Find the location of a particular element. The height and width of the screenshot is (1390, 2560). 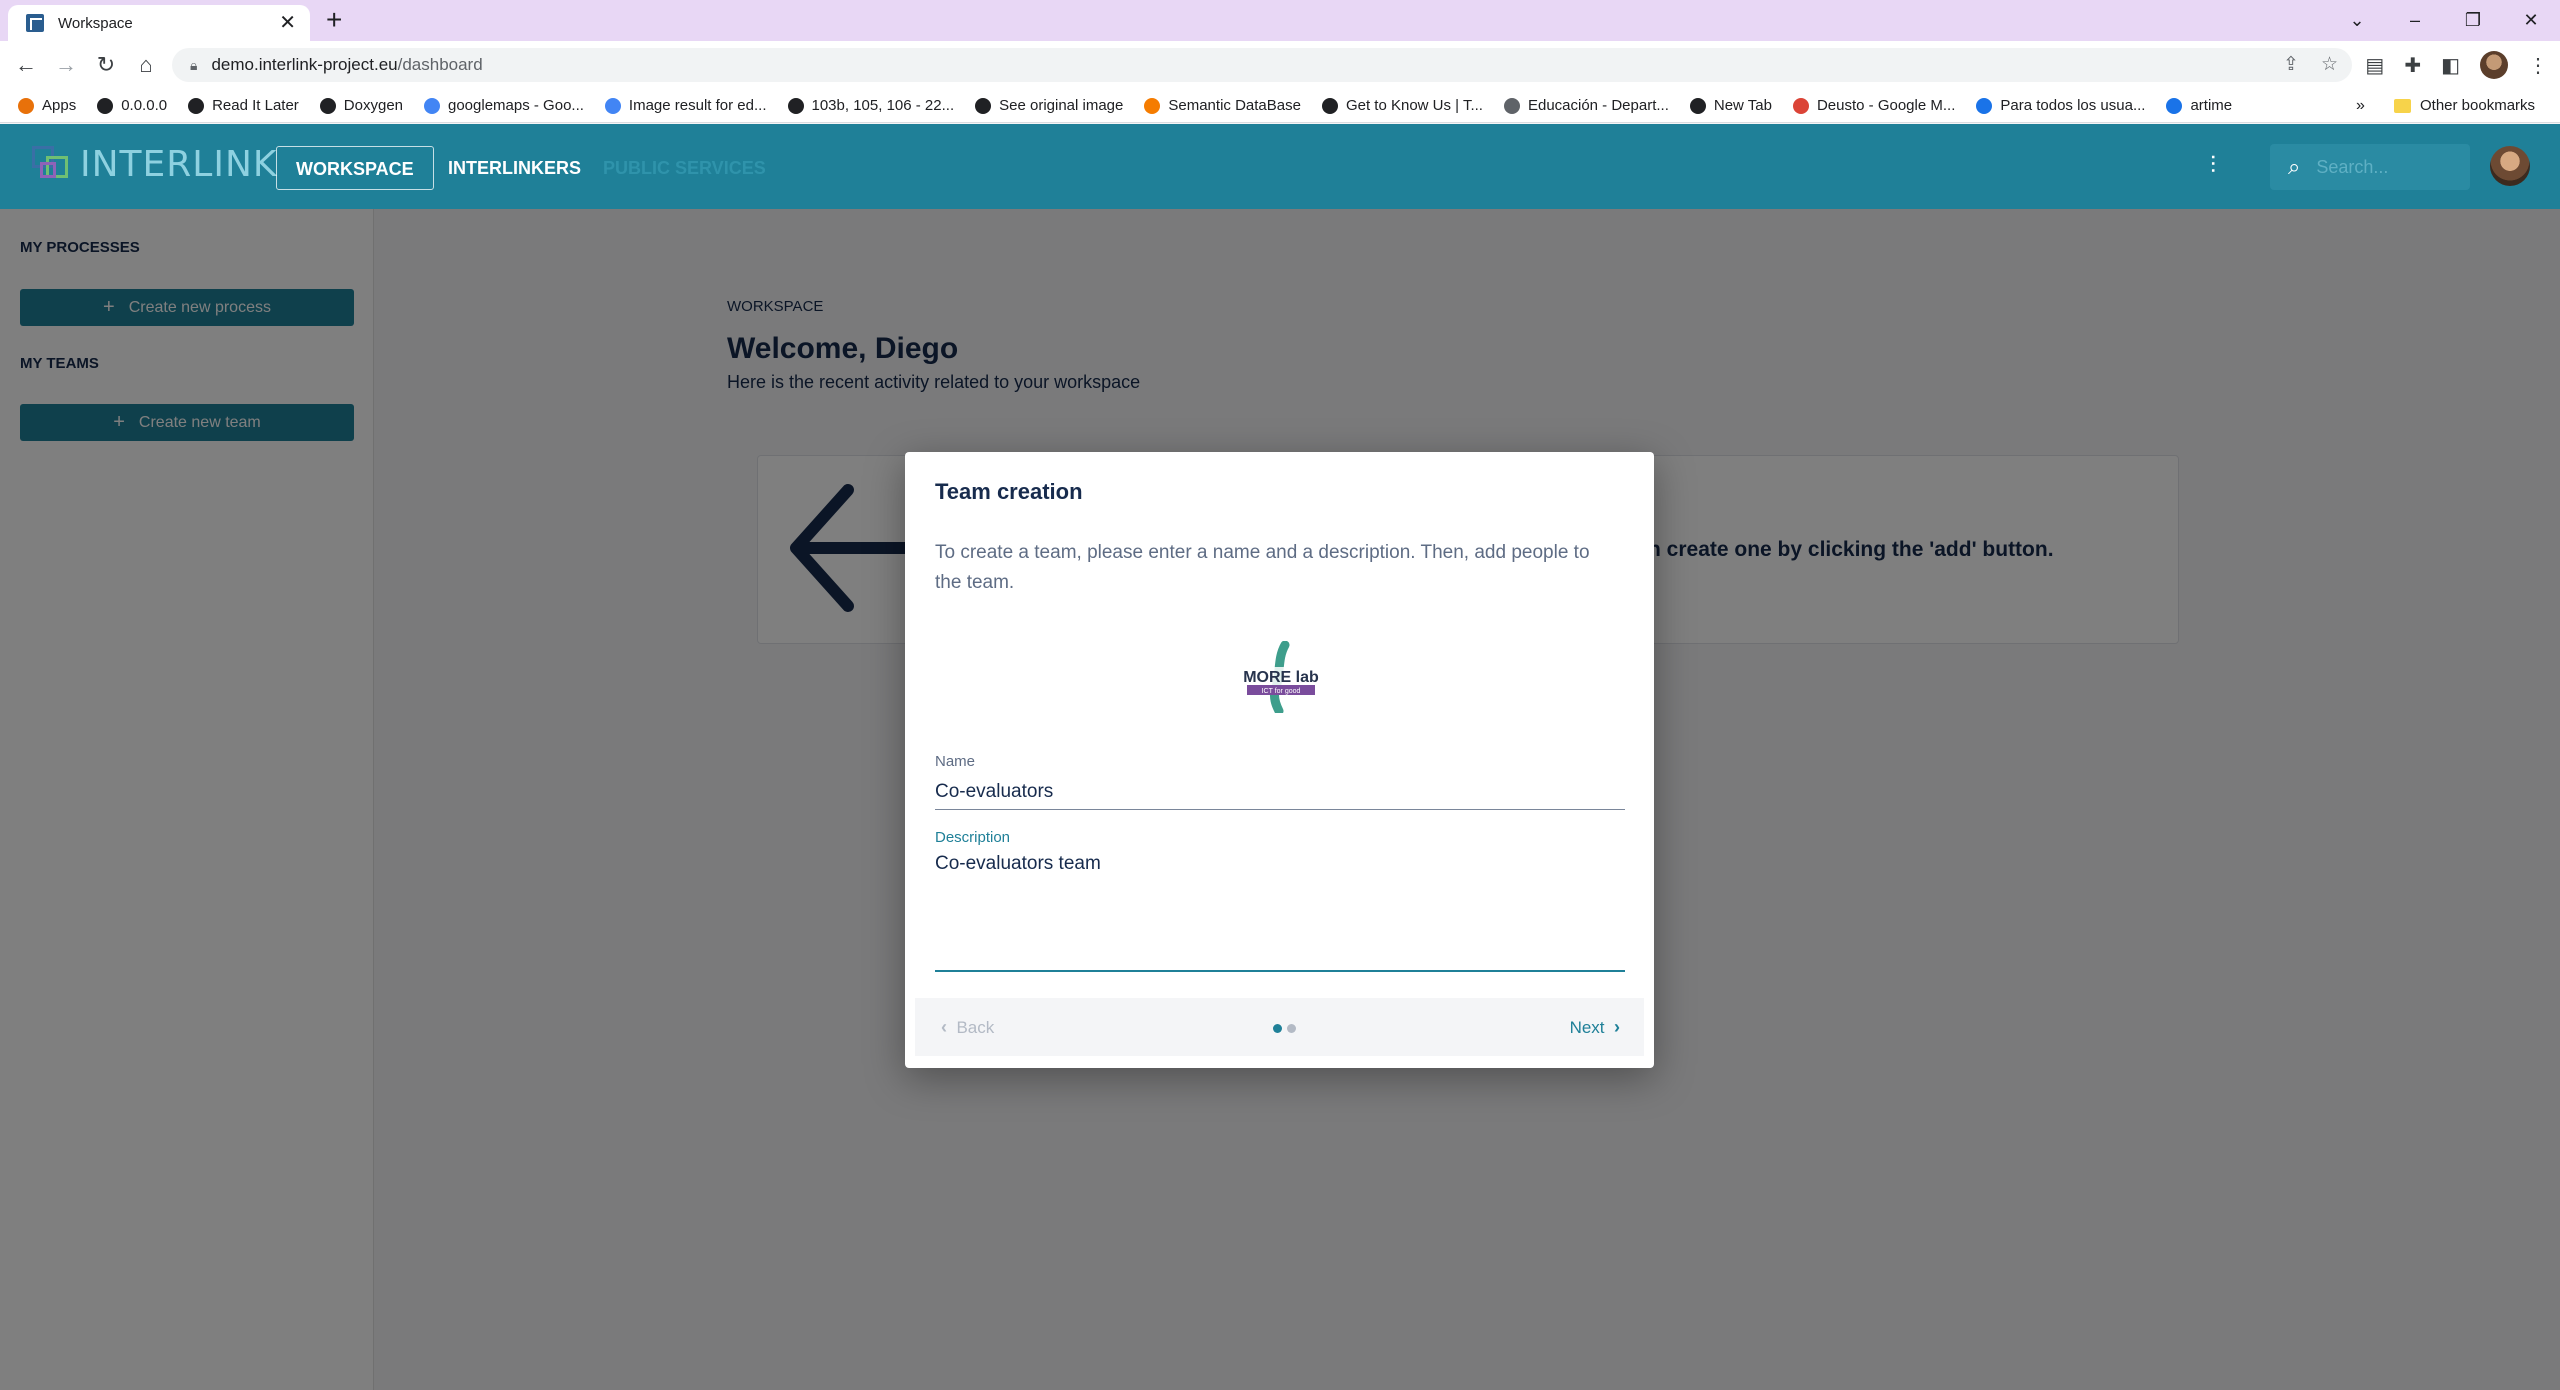

description-underline is located at coordinates (1280, 971).